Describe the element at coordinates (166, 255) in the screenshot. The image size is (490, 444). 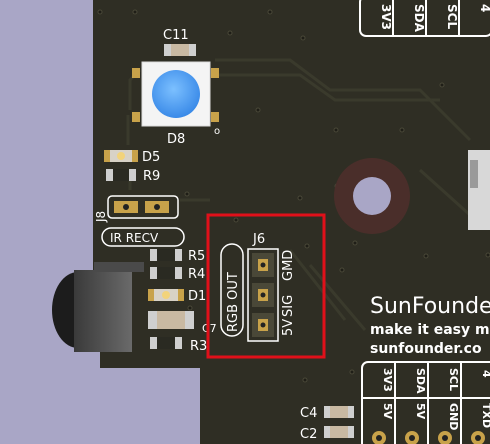
I see `r5-resistor` at that location.